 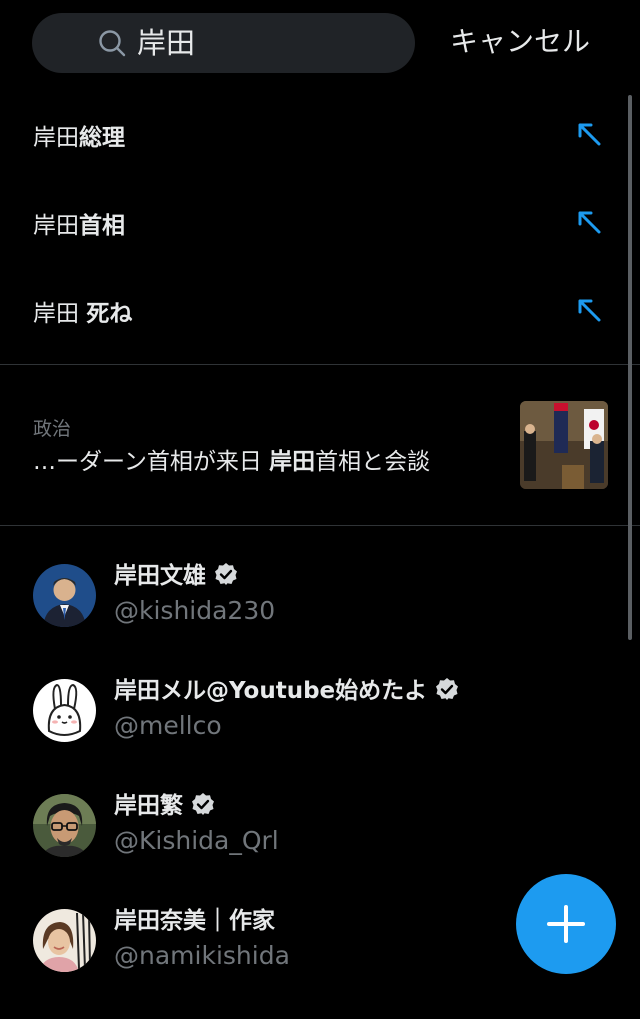 What do you see at coordinates (202, 955) in the screenshot?
I see `user-handle: @namikishida` at bounding box center [202, 955].